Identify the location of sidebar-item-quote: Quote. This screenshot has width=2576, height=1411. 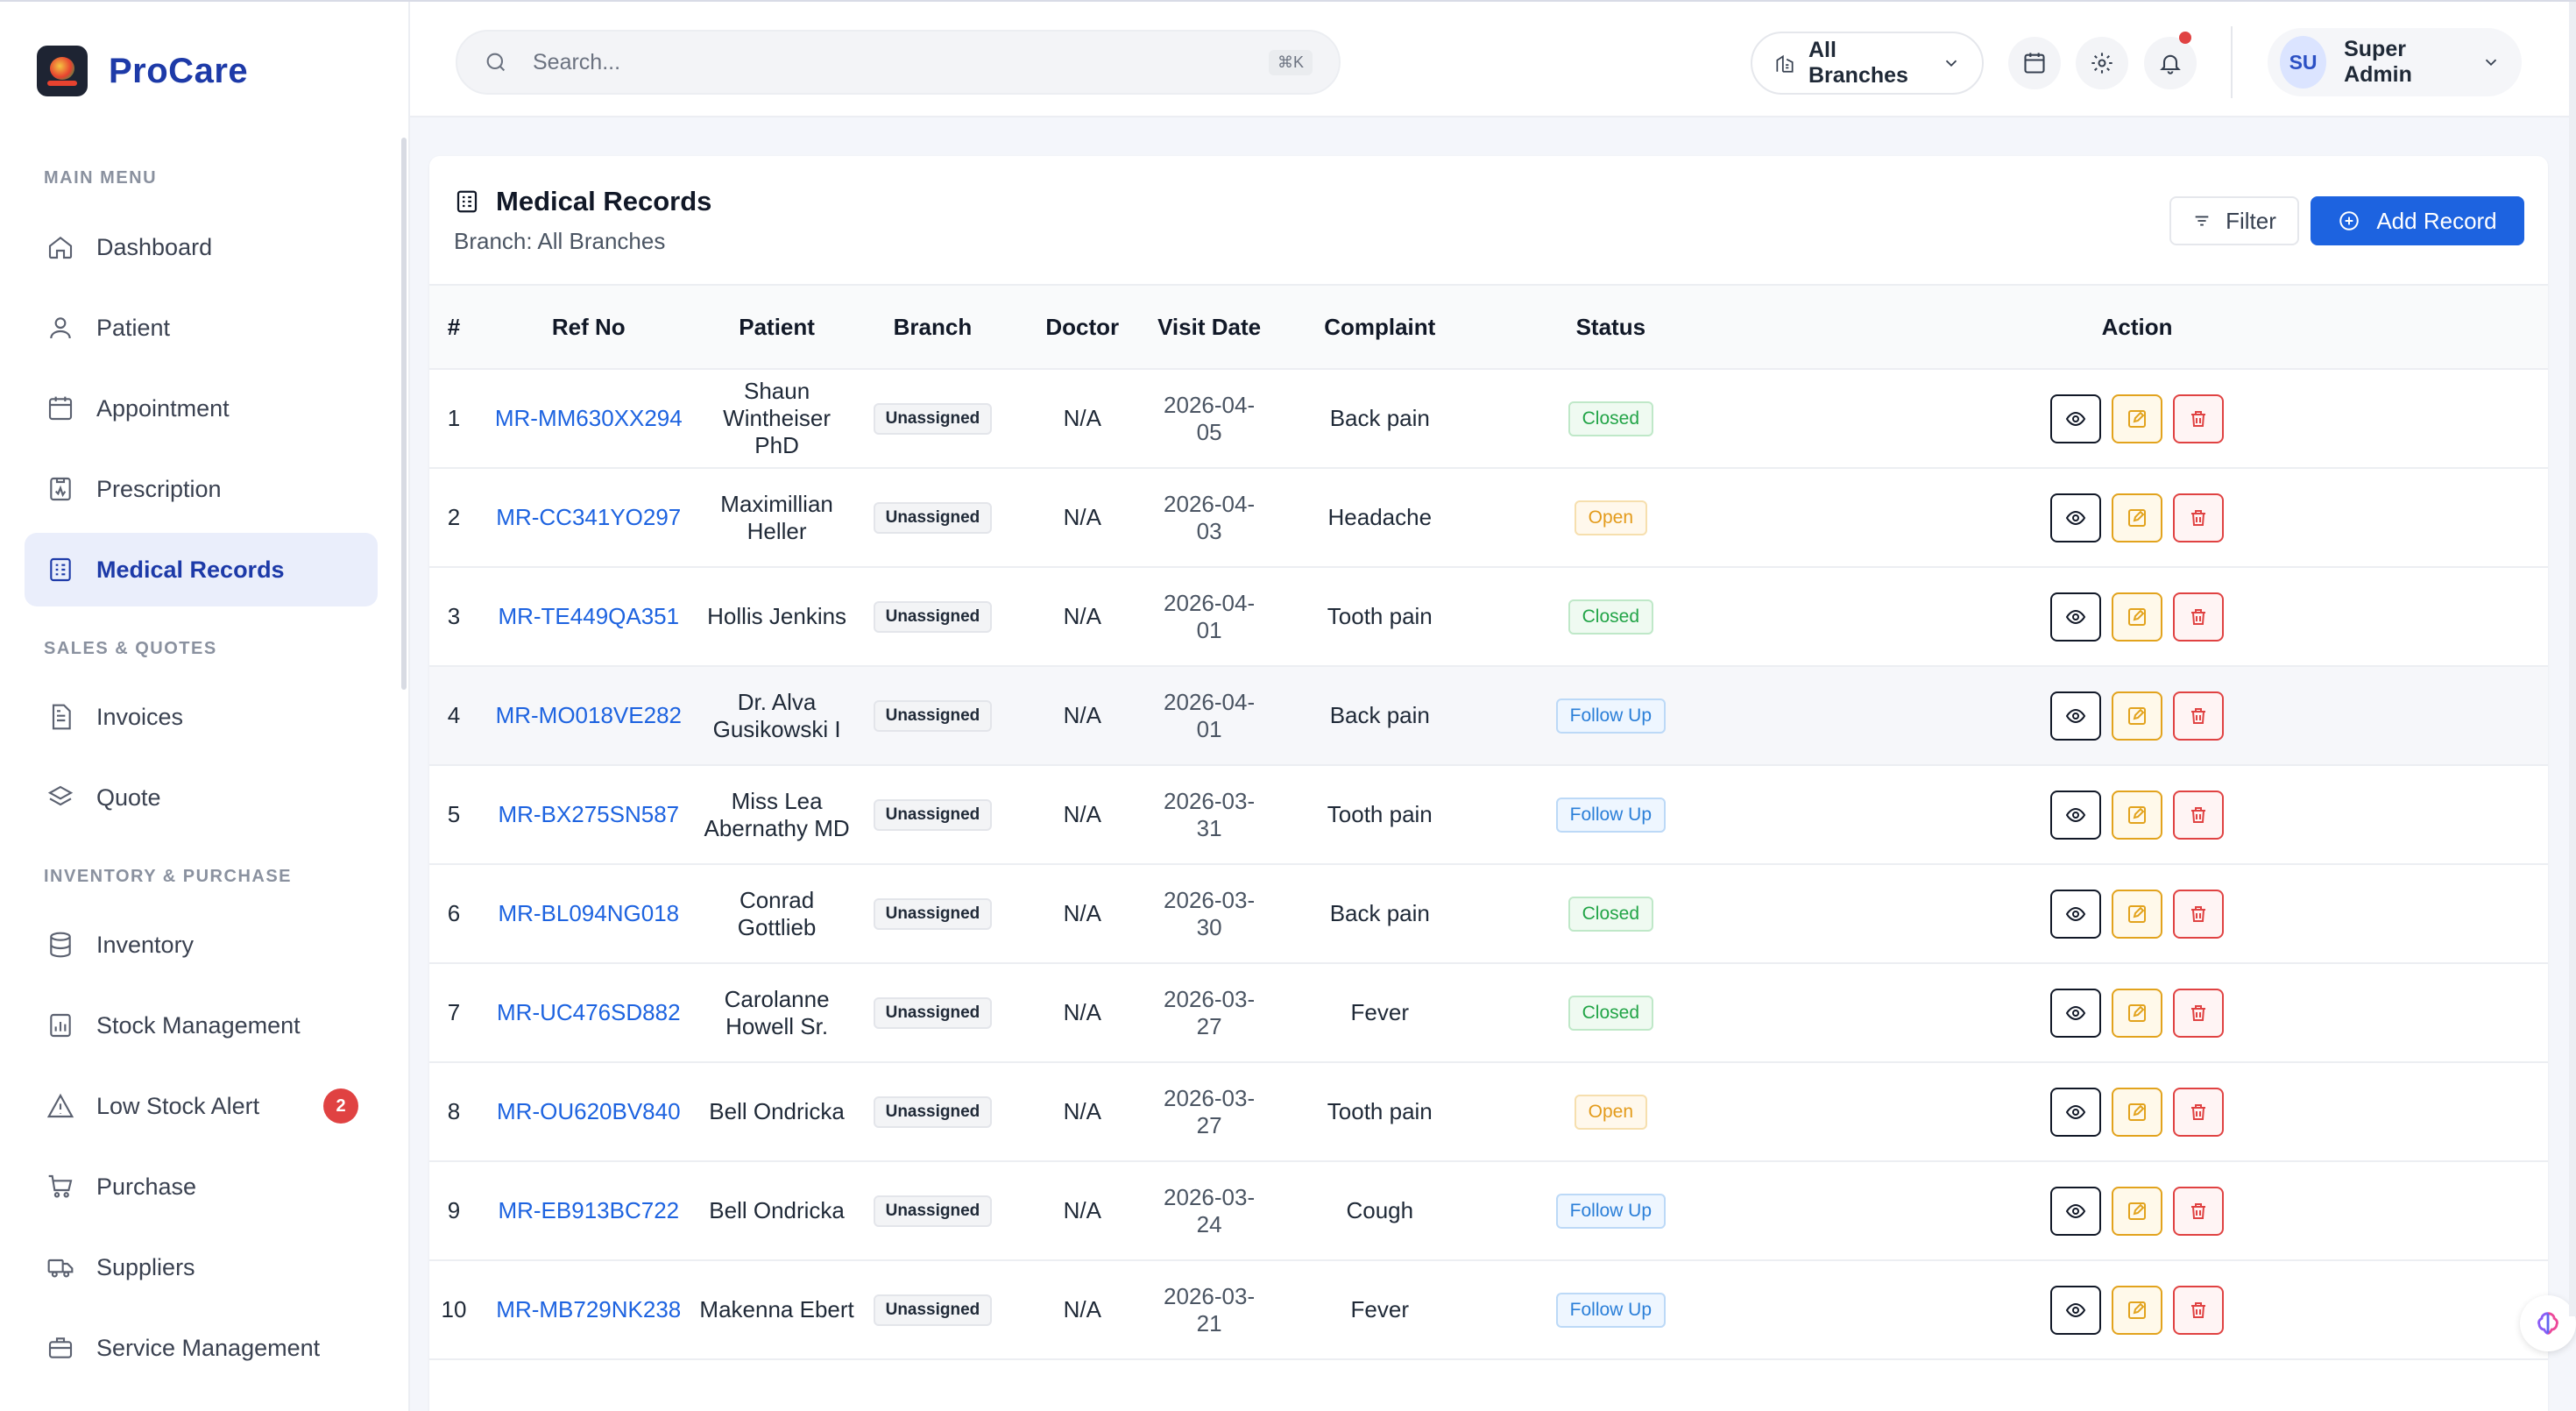
(201, 797).